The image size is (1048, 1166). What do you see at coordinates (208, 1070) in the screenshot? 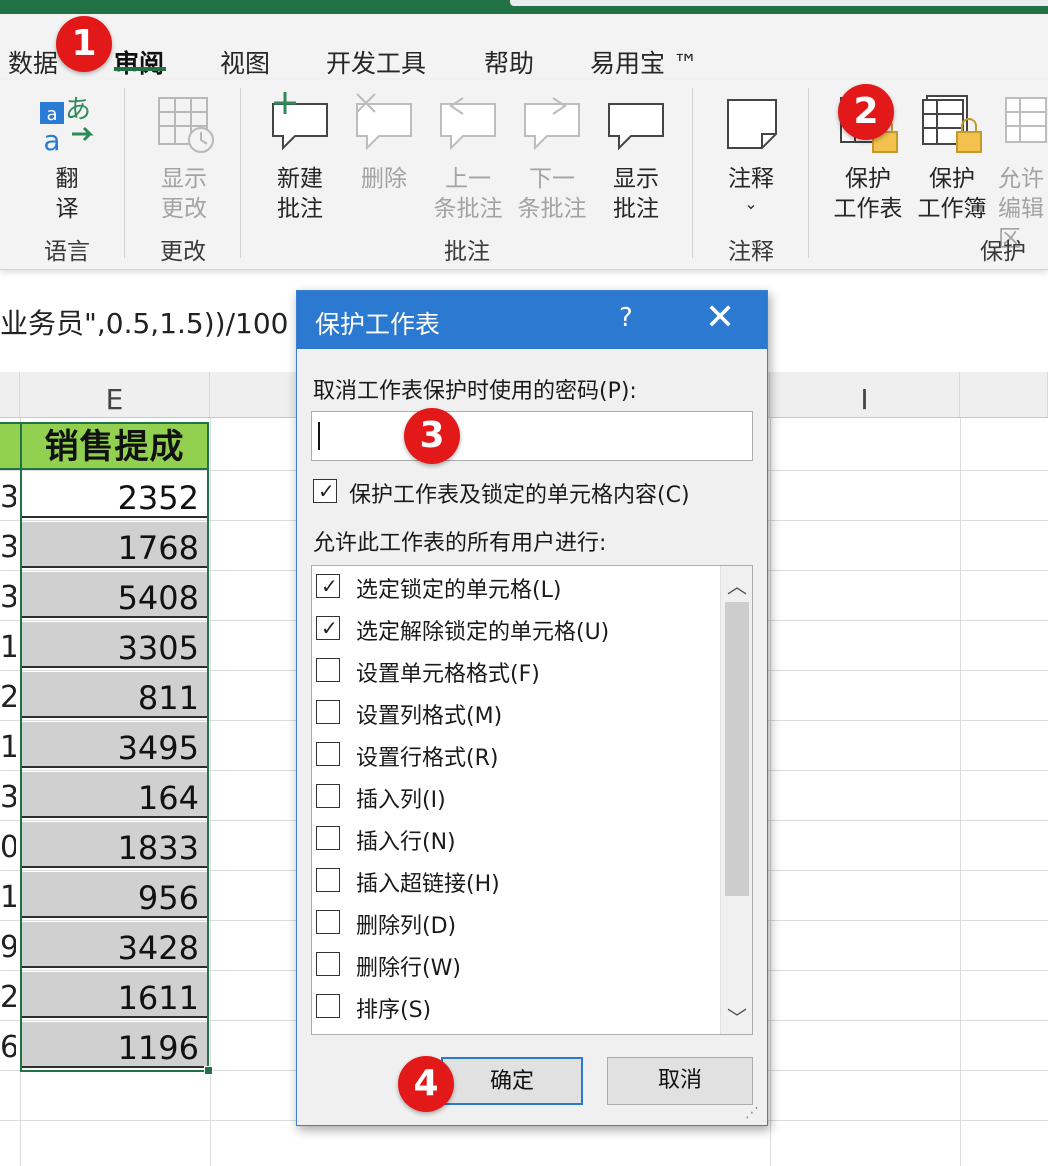
I see `fill-handle` at bounding box center [208, 1070].